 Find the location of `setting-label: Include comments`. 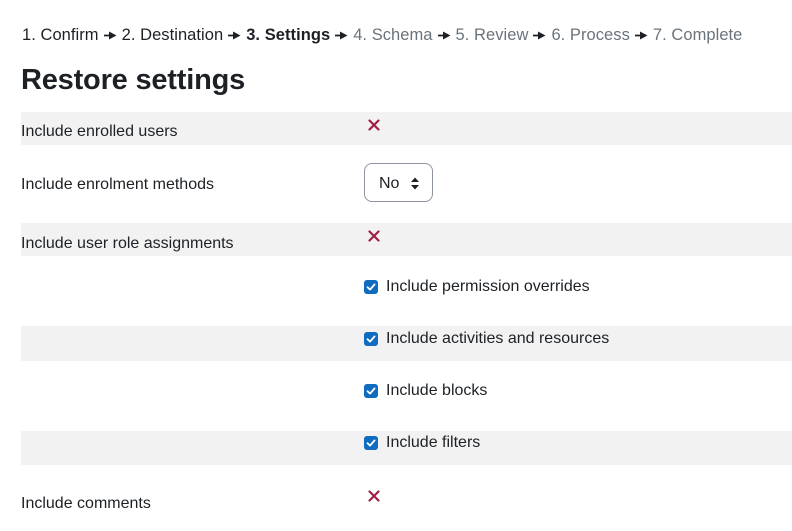

setting-label: Include comments is located at coordinates (86, 503).